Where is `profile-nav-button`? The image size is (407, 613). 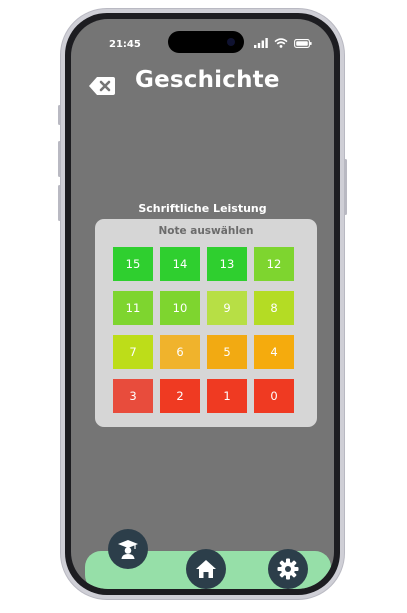
profile-nav-button is located at coordinates (128, 549).